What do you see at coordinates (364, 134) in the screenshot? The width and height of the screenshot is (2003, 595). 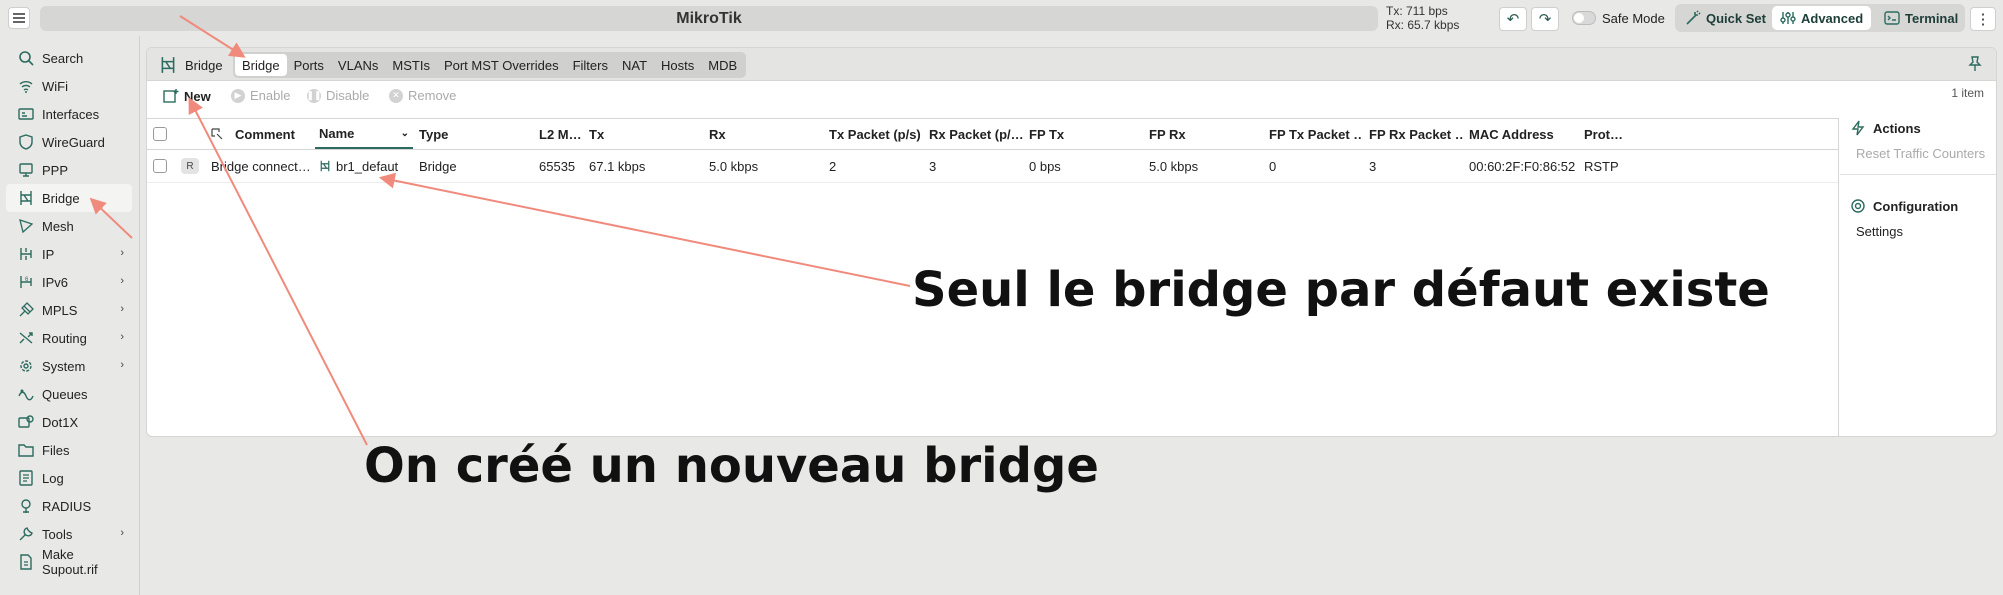 I see `column-header-name: Name ⌄` at bounding box center [364, 134].